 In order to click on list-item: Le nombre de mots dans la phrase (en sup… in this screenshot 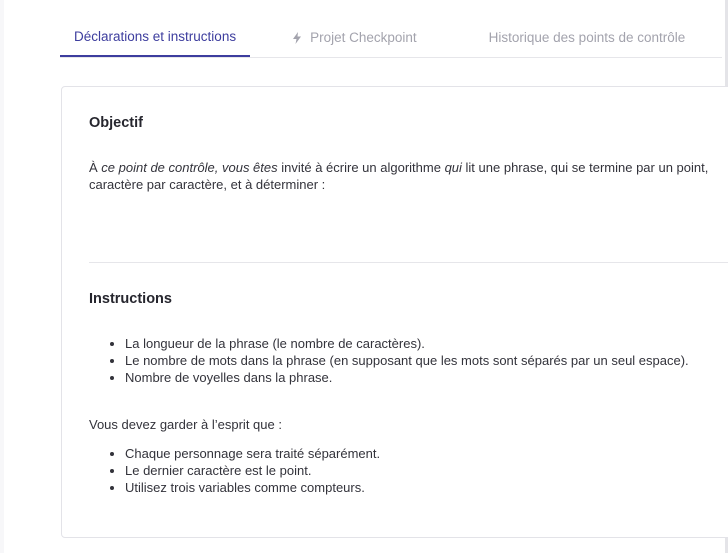, I will do `click(425, 360)`.